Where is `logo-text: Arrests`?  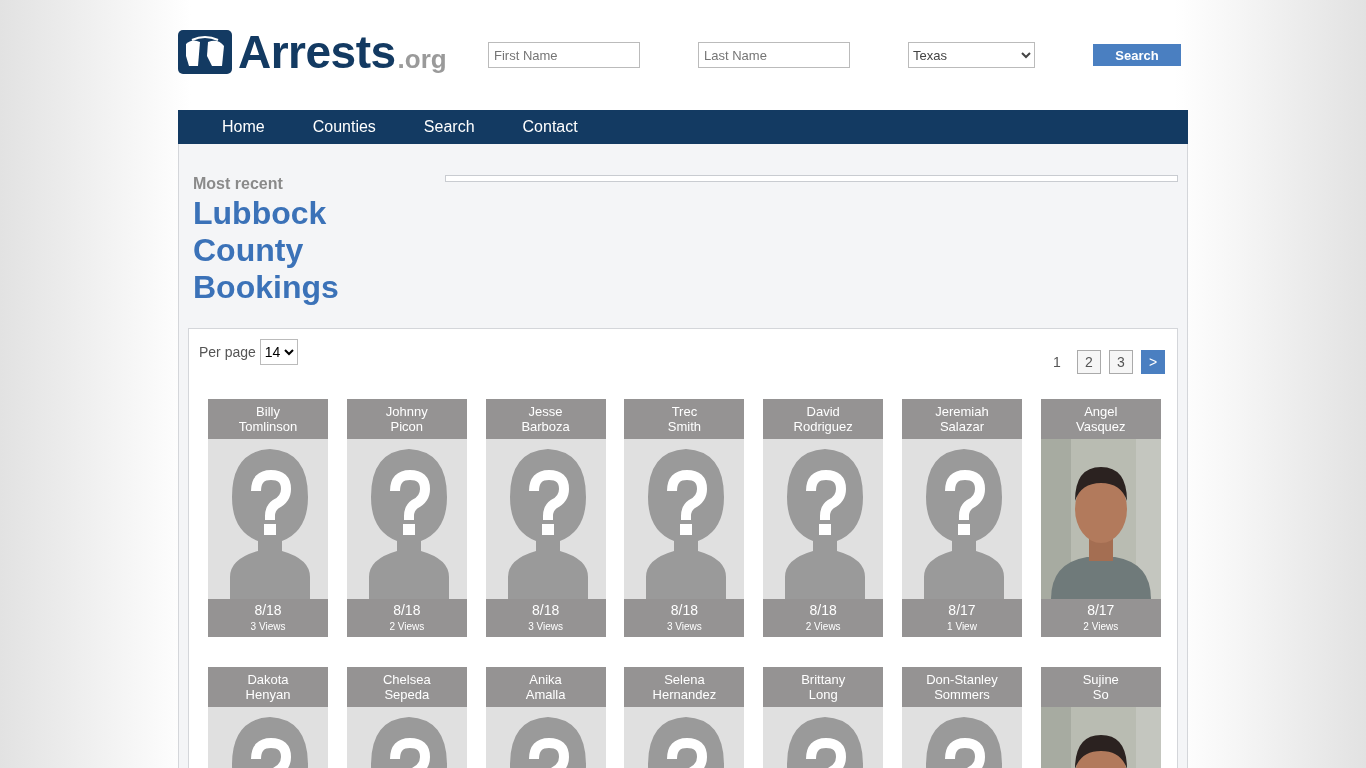
logo-text: Arrests is located at coordinates (317, 52).